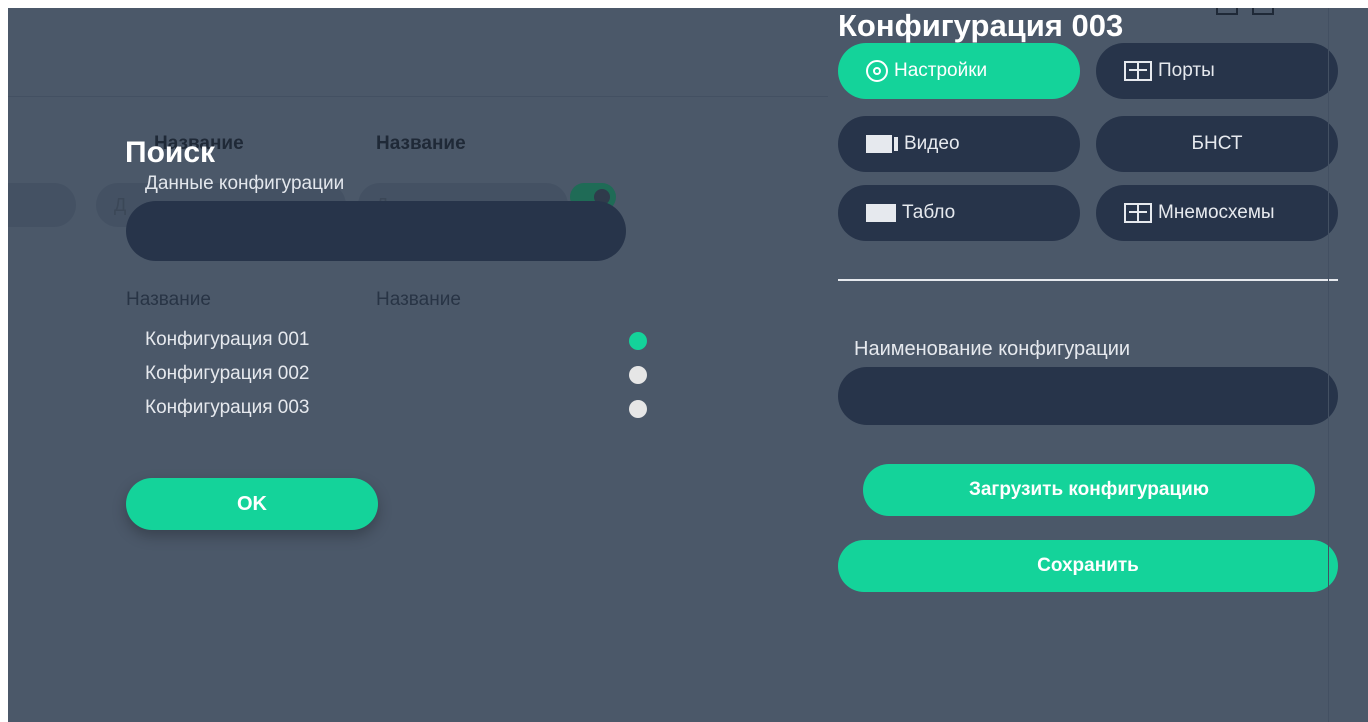  Describe the element at coordinates (992, 349) in the screenshot. I see `config-name-label: Наименование конфигурации` at that location.